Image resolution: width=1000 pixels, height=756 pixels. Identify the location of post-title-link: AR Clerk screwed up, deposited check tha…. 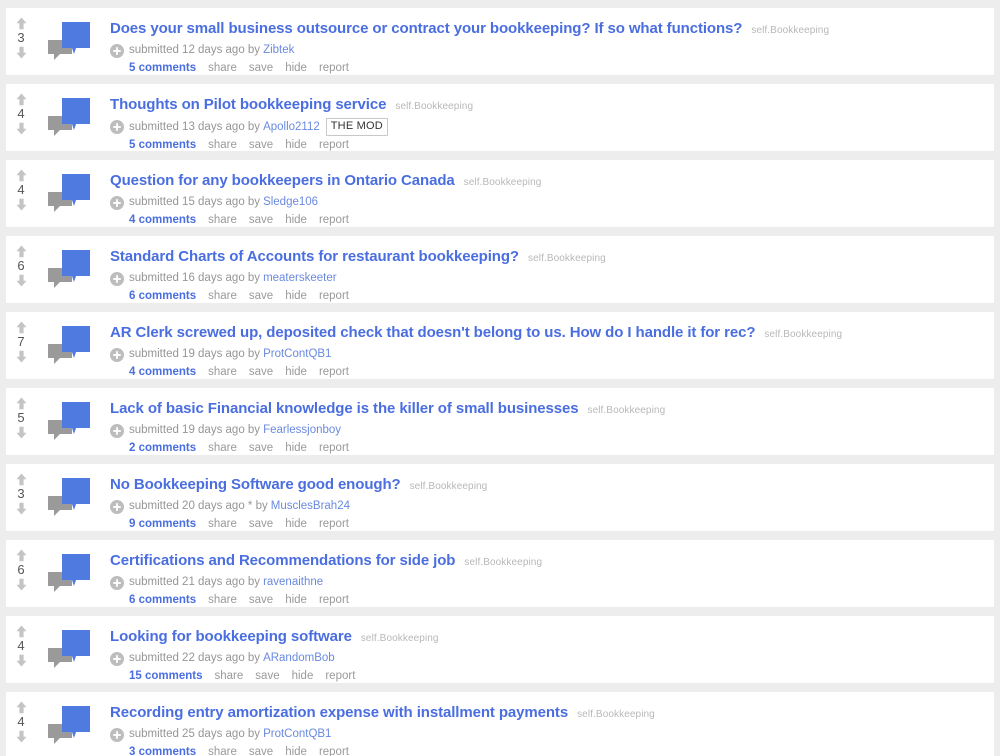
(433, 333).